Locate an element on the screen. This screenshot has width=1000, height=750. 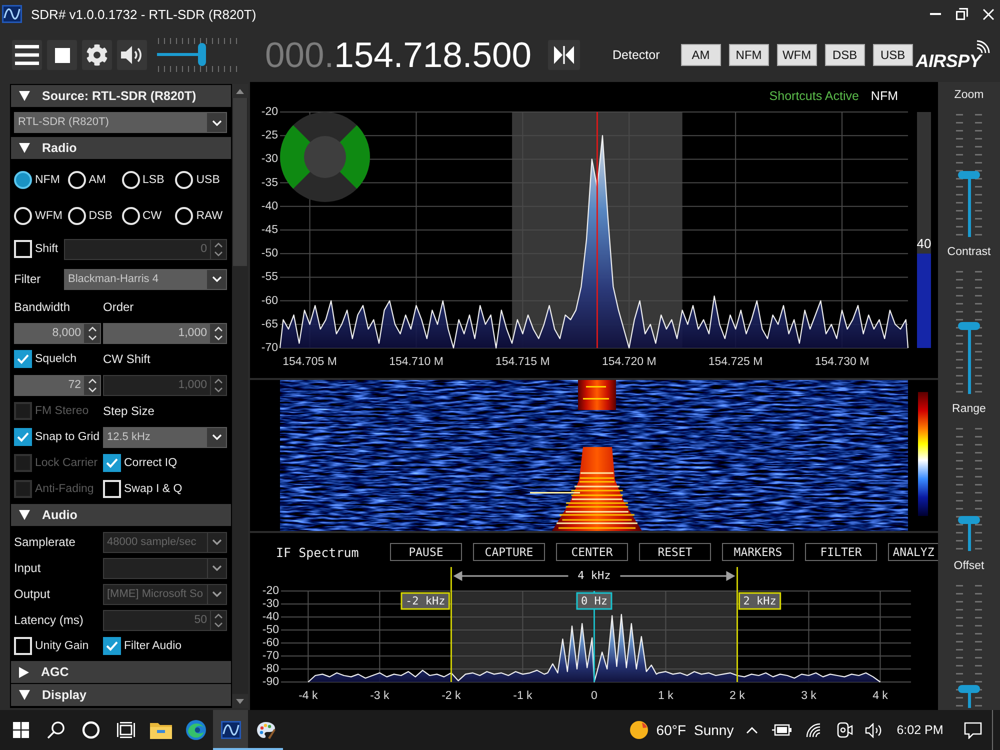
marker-label: 0 Hz is located at coordinates (594, 601).